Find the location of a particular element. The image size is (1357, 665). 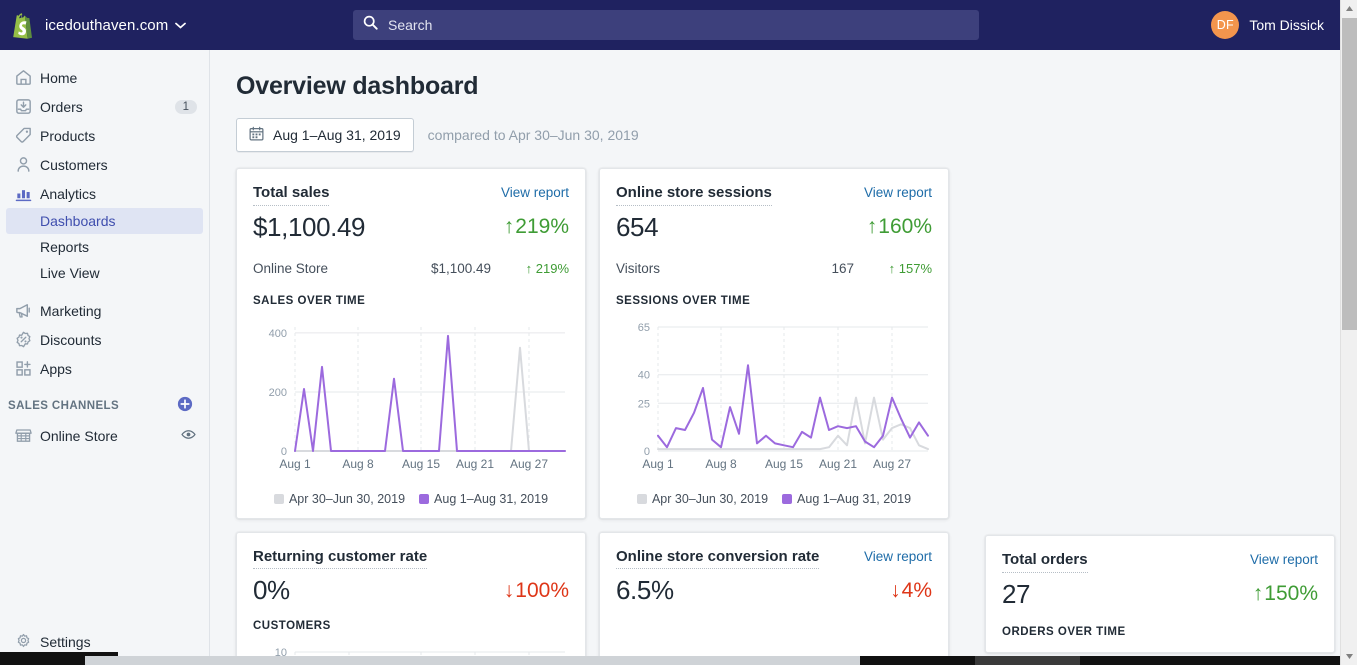

sales-channels-header: SALES CHANNELS is located at coordinates (104, 406).